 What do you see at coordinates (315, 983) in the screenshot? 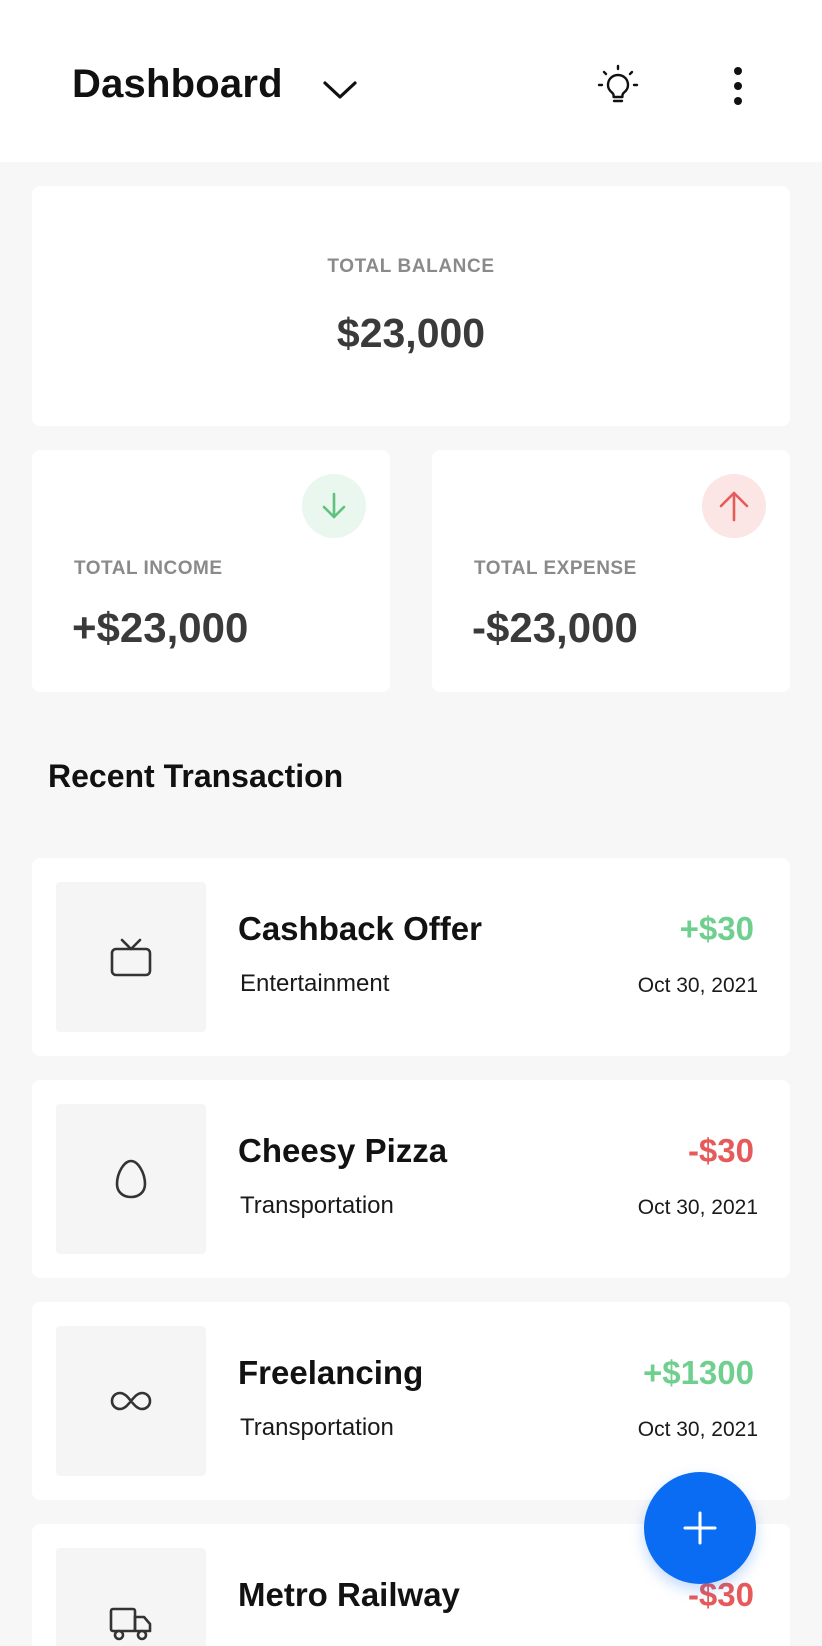
I see `transaction-category: Entertainment` at bounding box center [315, 983].